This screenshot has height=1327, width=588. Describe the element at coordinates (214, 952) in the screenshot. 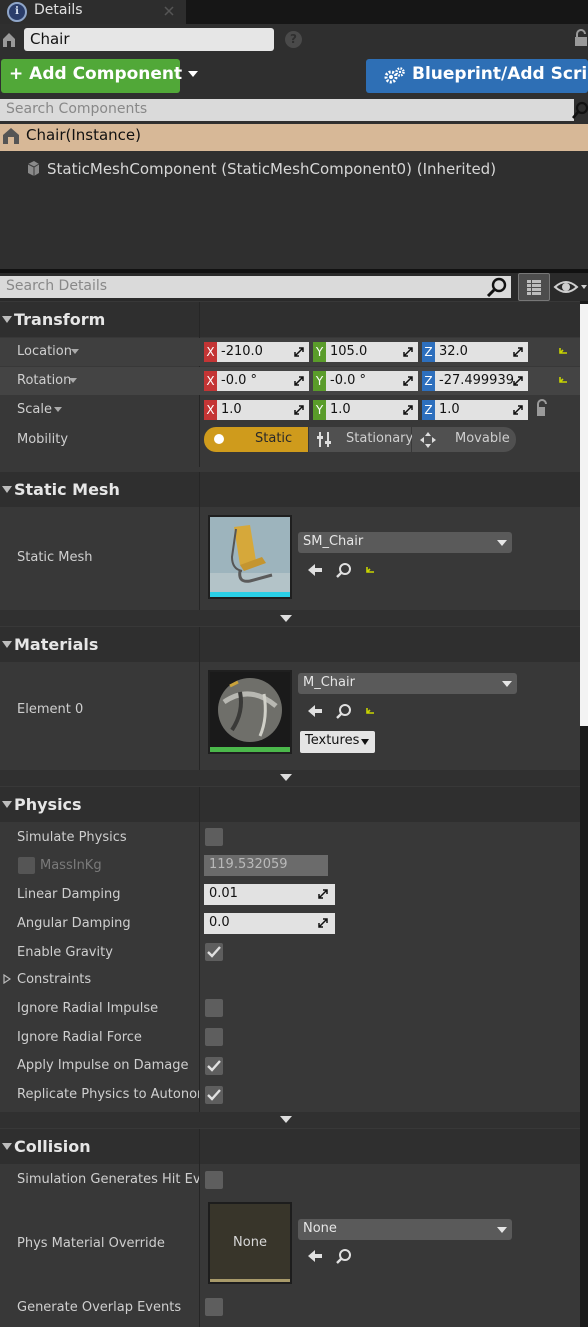

I see `enable-gravity-checkbox` at that location.